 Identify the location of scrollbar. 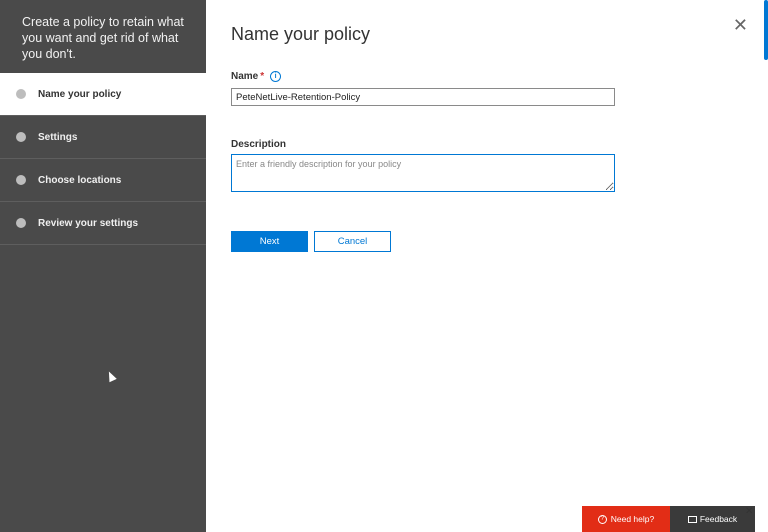
(766, 30).